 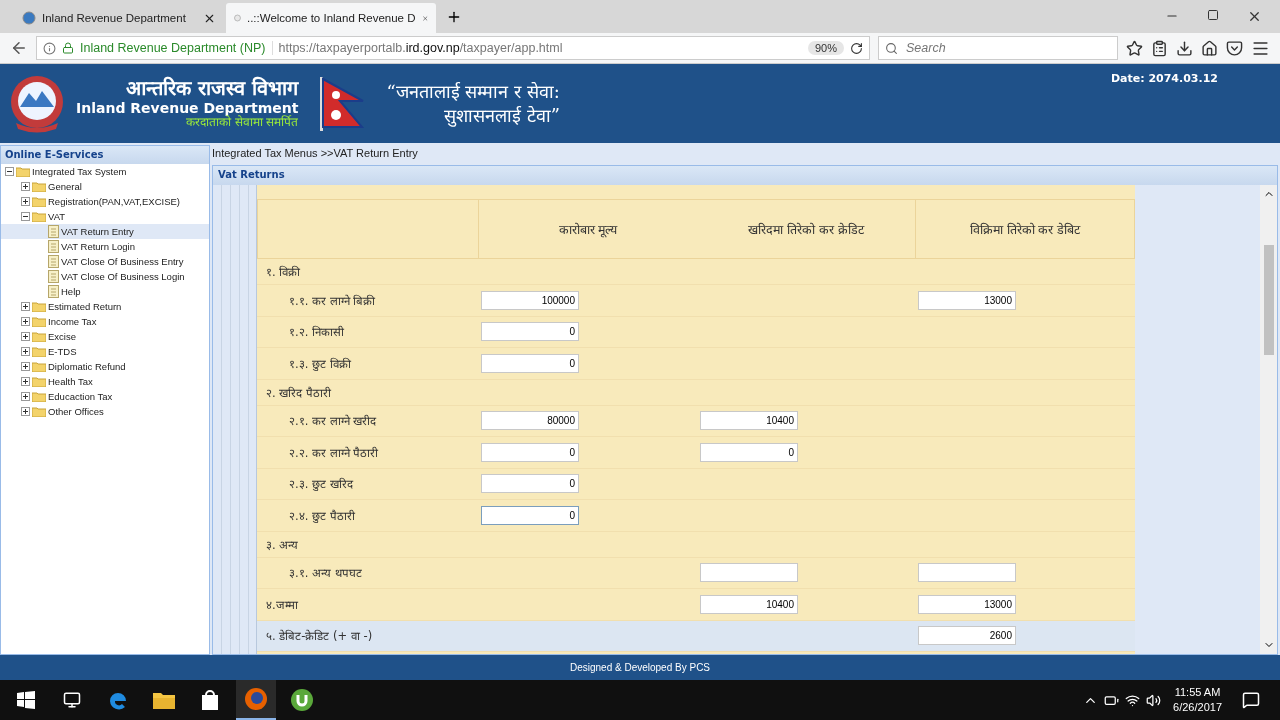 I want to click on globe-icon, so click(x=29, y=18).